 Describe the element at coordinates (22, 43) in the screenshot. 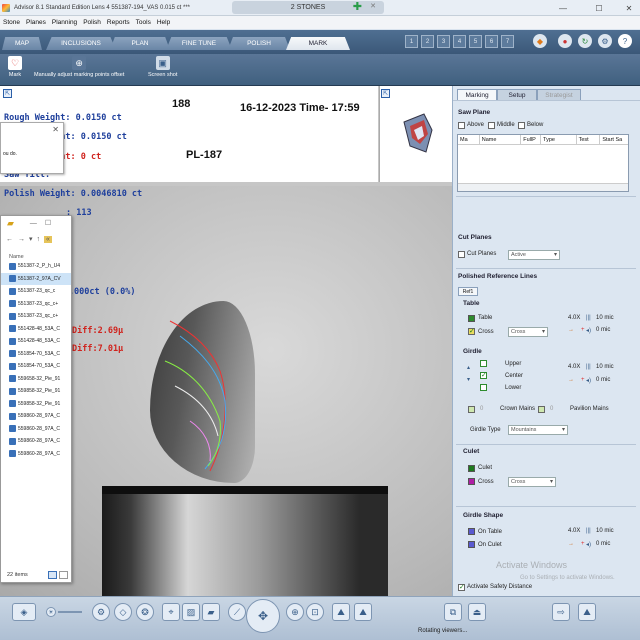

I see `tab-map: MAP` at that location.